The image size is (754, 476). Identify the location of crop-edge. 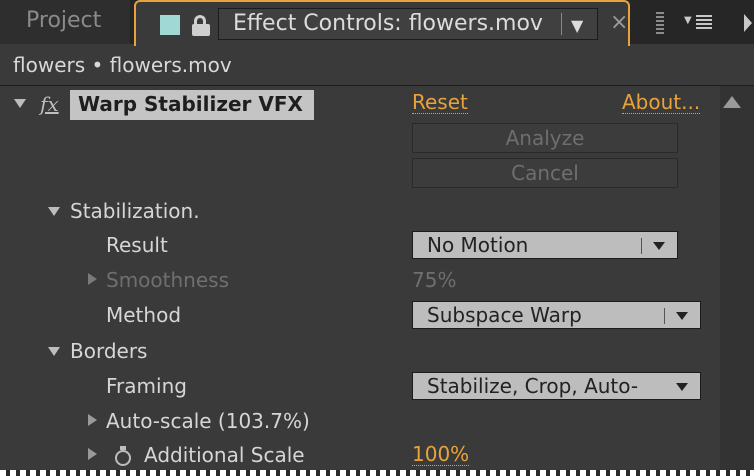
(377, 473).